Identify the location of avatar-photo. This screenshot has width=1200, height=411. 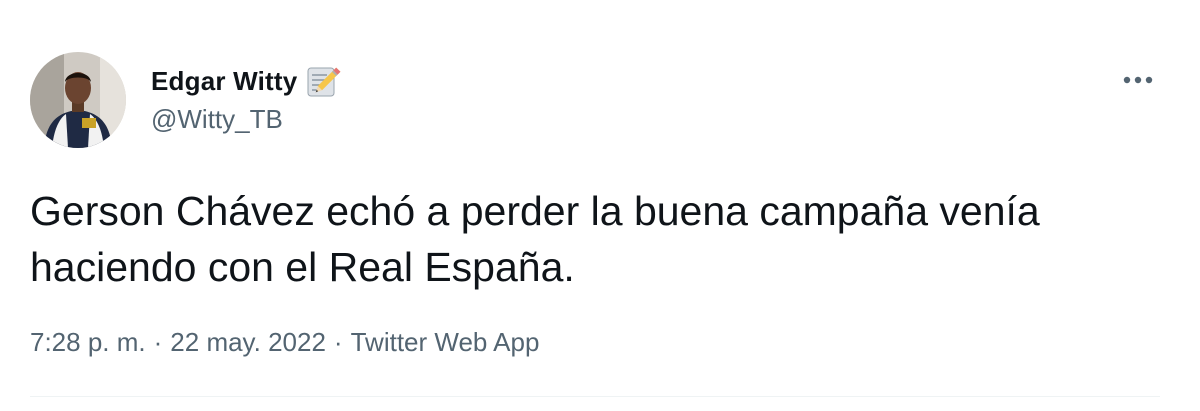
(78, 100).